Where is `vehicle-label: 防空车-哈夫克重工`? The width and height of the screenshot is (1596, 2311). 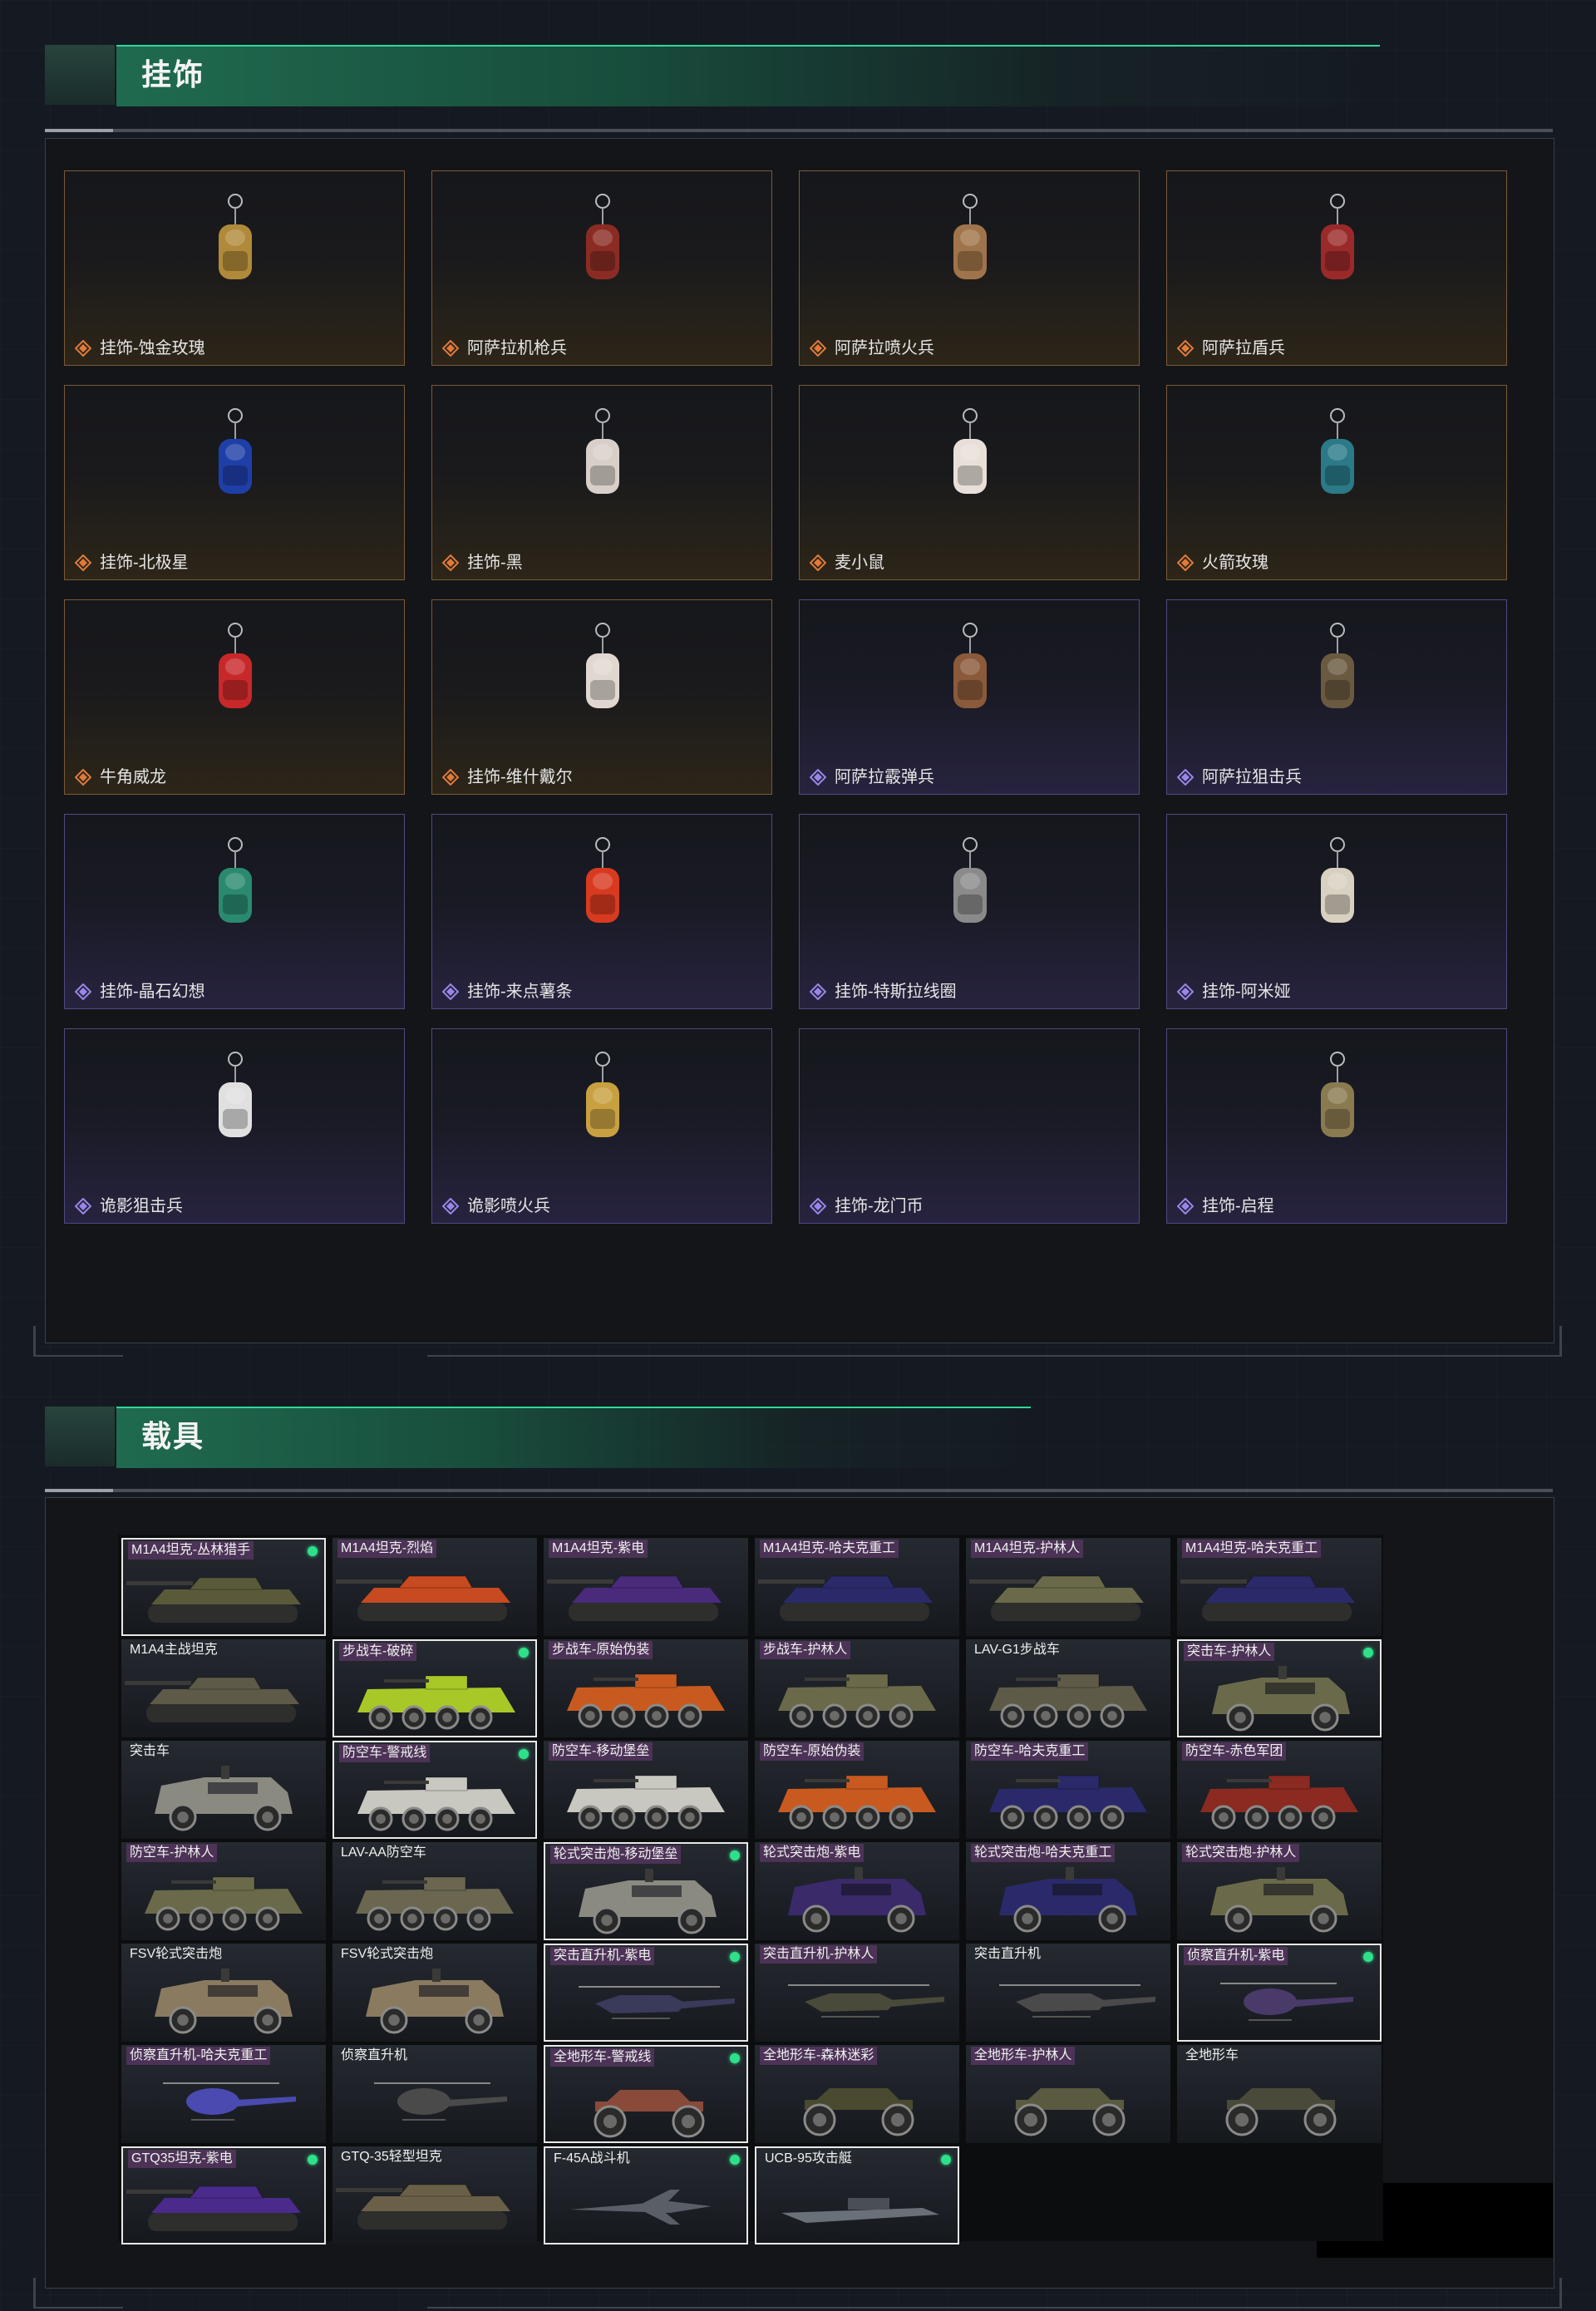
vehicle-label: 防空车-哈夫克重工 is located at coordinates (1030, 1752).